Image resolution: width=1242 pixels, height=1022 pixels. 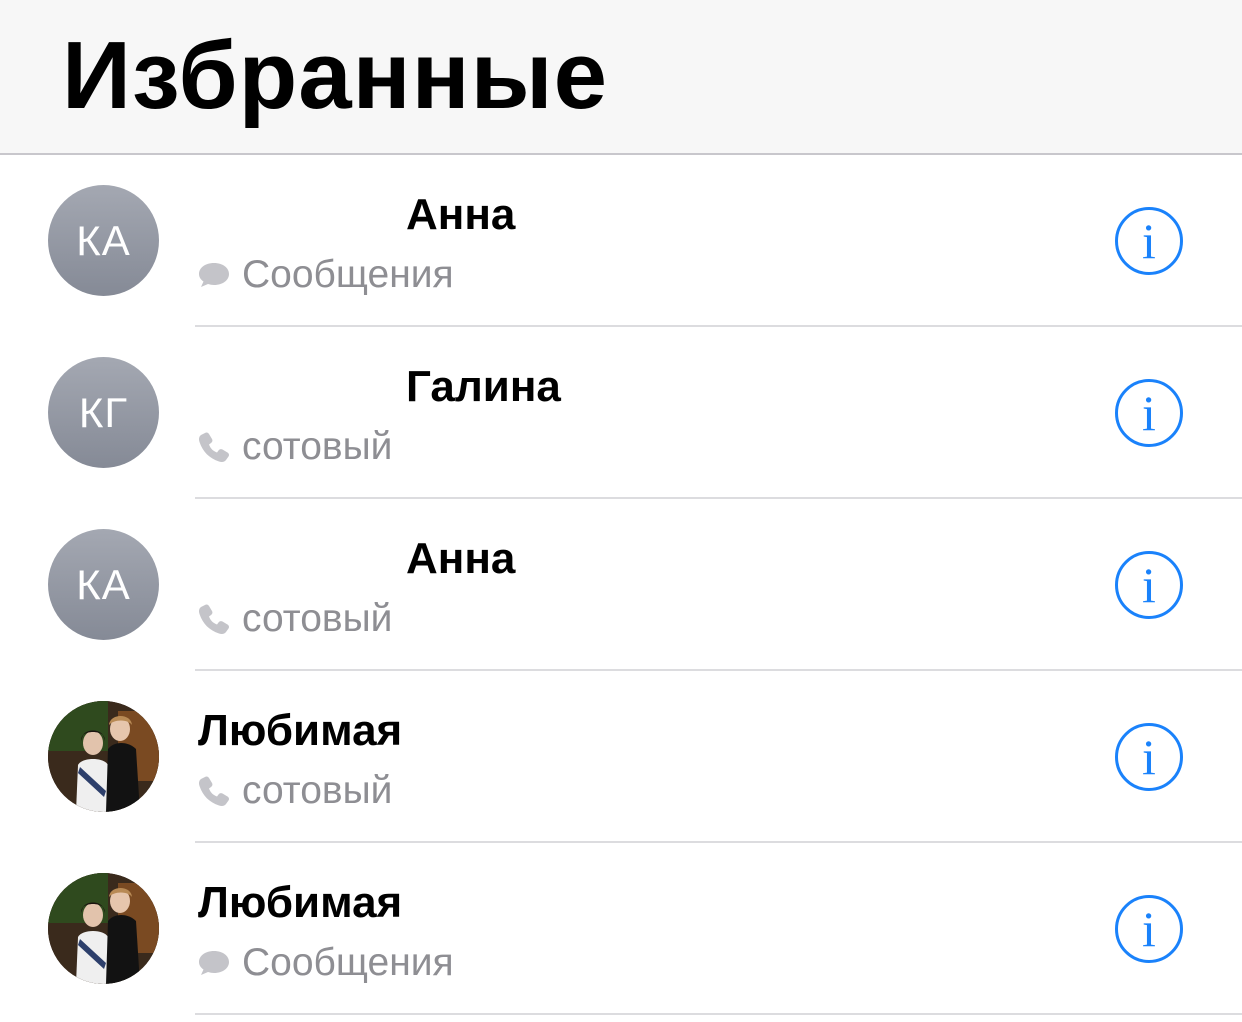 What do you see at coordinates (718, 1014) in the screenshot?
I see `row-separator` at bounding box center [718, 1014].